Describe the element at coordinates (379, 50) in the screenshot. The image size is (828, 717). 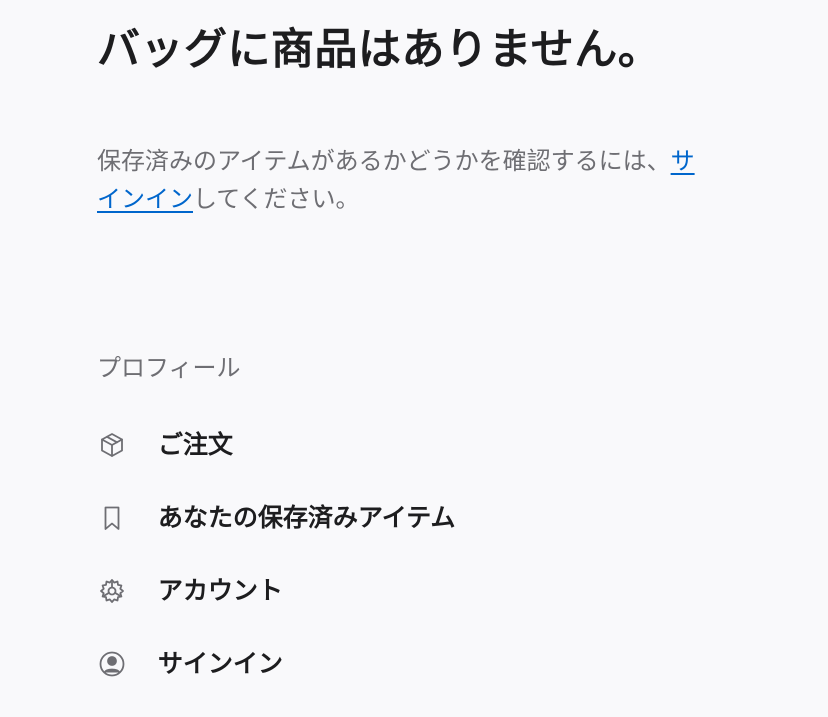
I see `bag-empty-title: バッグに商品はありません。` at that location.